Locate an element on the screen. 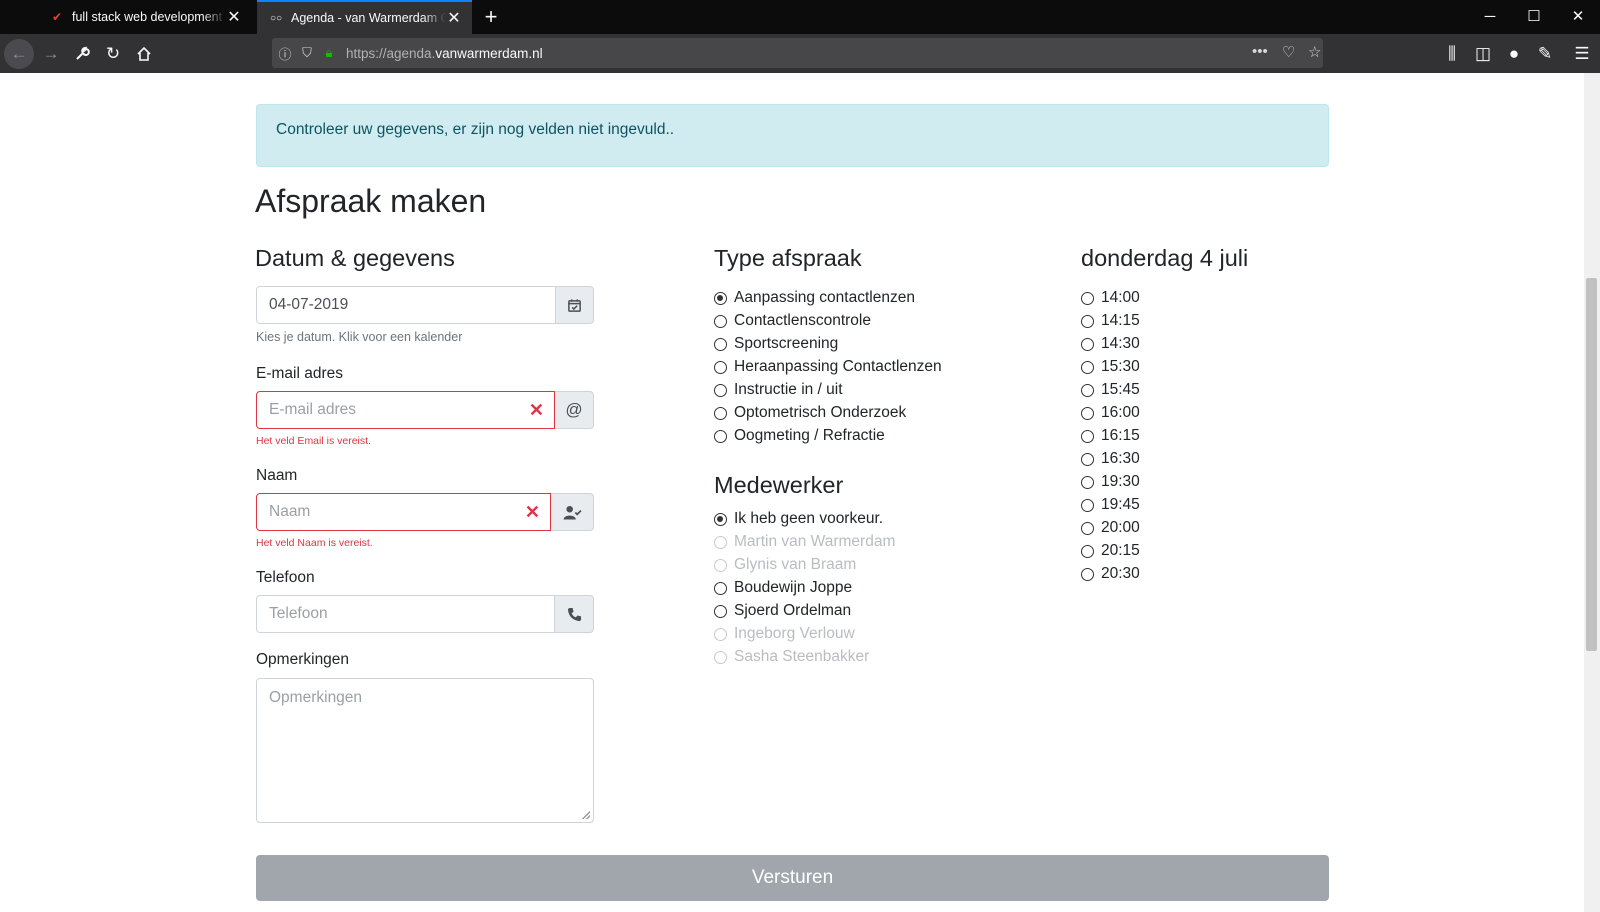 This screenshot has height=912, width=1600. radio-type-oogmeting: Oogmeting / Refractie is located at coordinates (799, 436).